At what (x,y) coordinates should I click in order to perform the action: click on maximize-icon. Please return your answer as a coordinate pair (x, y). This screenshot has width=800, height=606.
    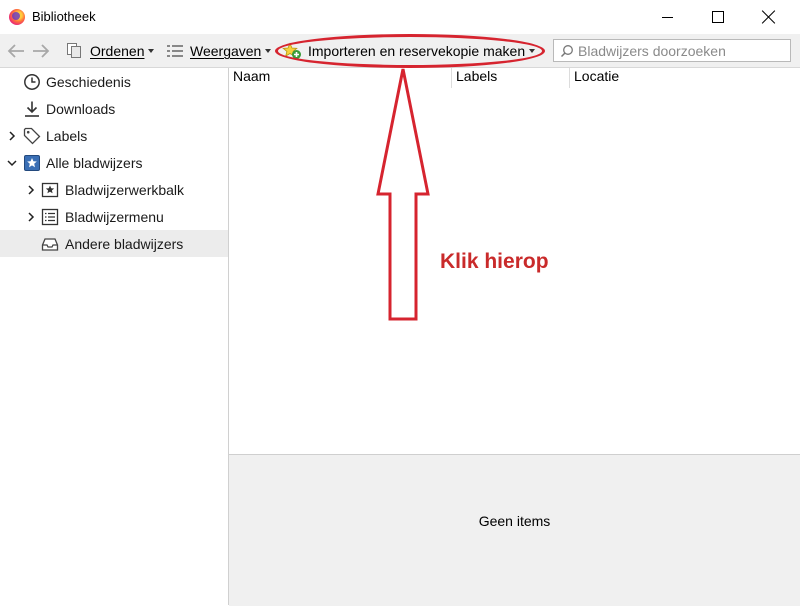
    Looking at the image, I should click on (718, 17).